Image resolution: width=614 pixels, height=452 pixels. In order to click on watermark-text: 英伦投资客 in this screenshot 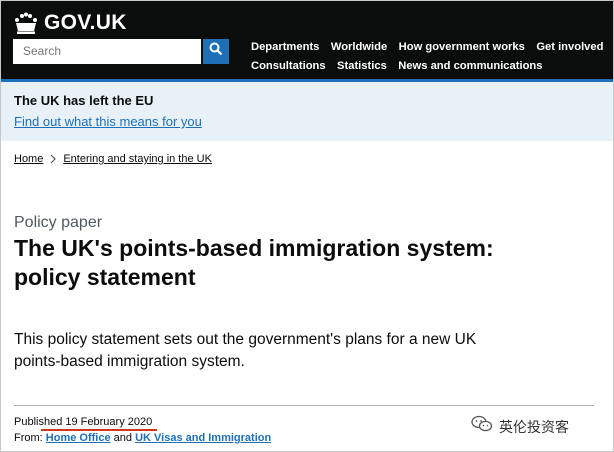, I will do `click(534, 426)`.